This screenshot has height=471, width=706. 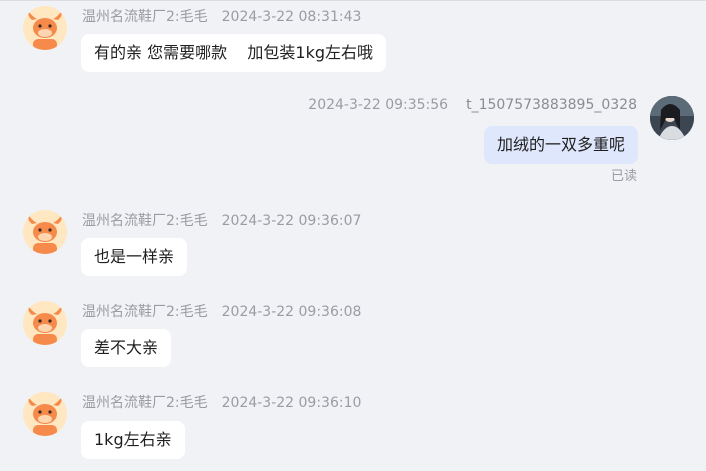 I want to click on message-timestamp: 2024-3-22 09:36:08, so click(x=291, y=312).